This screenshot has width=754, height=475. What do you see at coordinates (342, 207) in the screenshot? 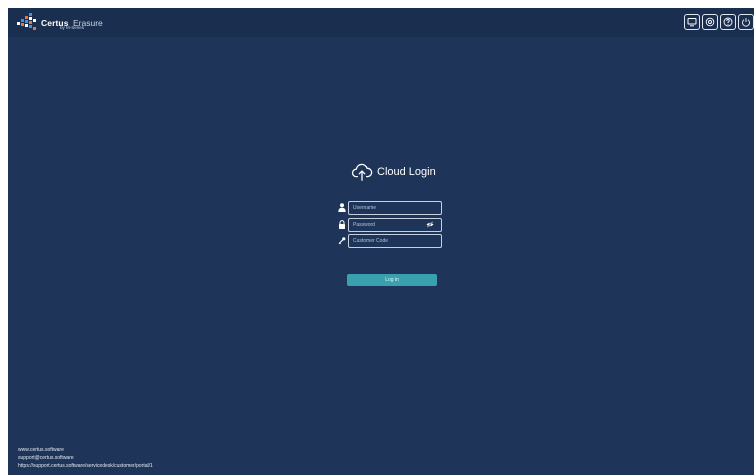
I see `user-icon` at bounding box center [342, 207].